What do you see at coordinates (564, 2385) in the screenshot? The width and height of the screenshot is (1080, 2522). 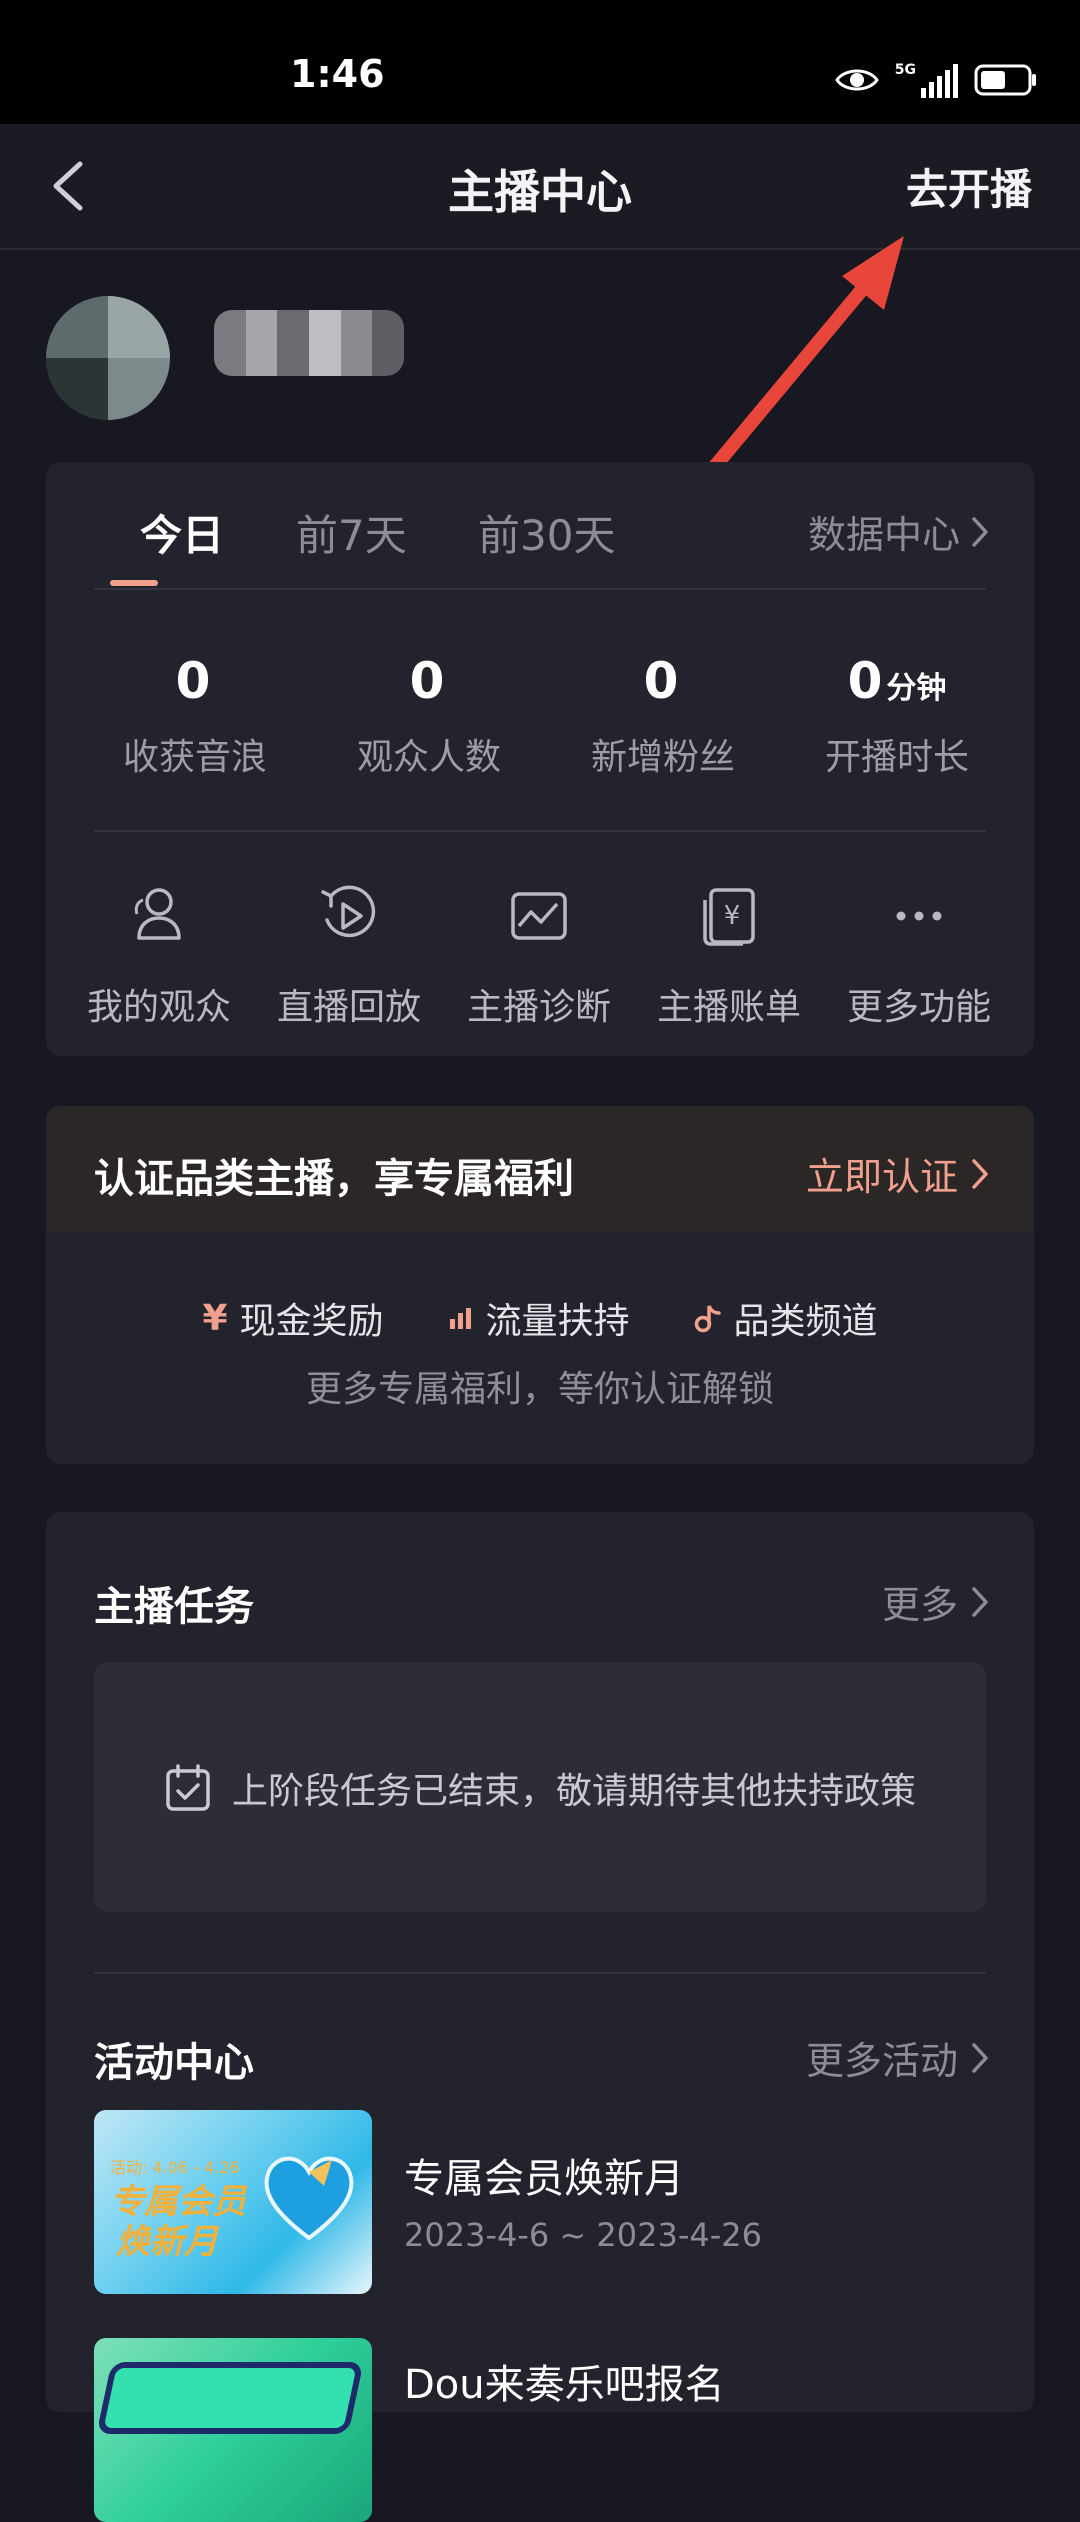 I see `activity-title: Dou来奏乐吧报名` at bounding box center [564, 2385].